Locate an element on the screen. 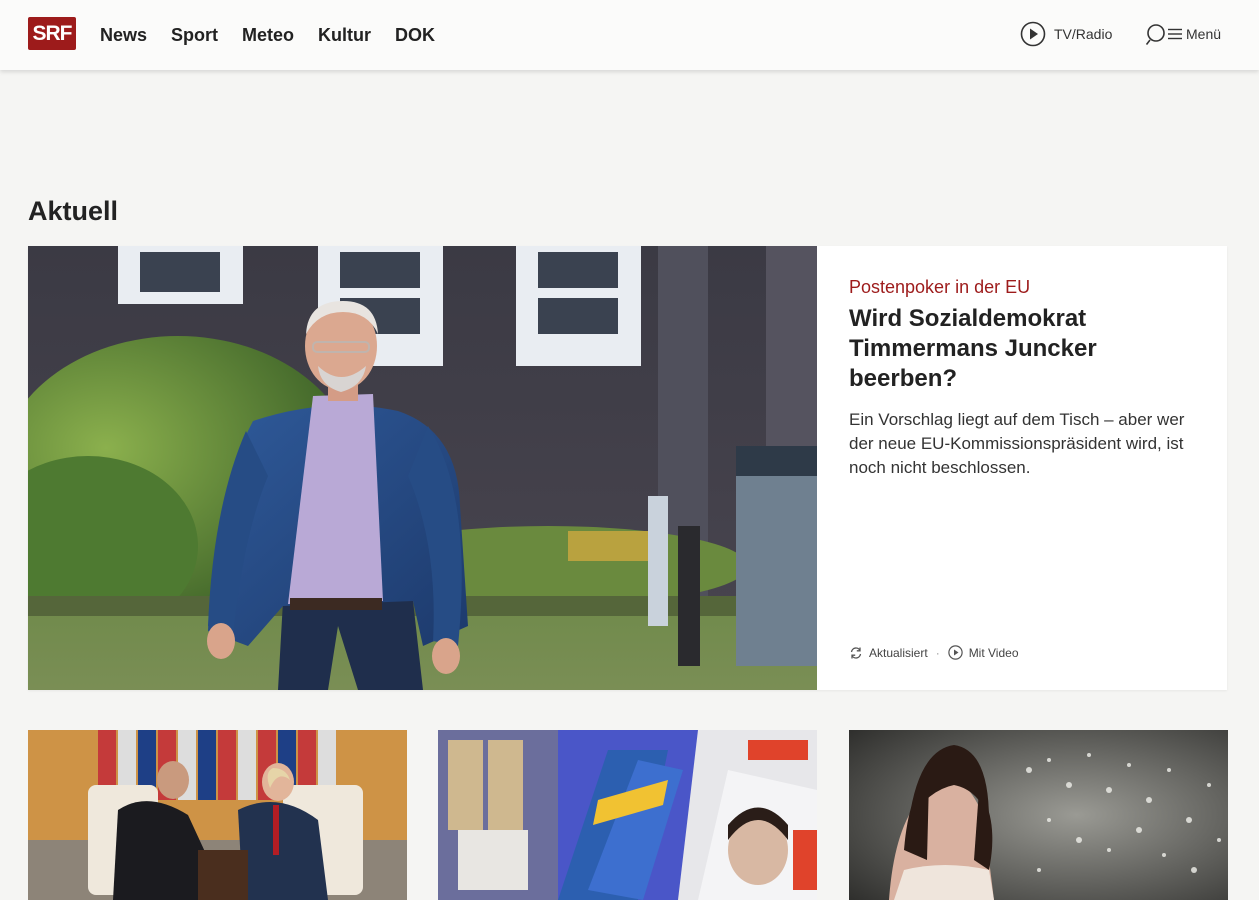  tv-radio-button: TV/Radio is located at coordinates (1066, 34).